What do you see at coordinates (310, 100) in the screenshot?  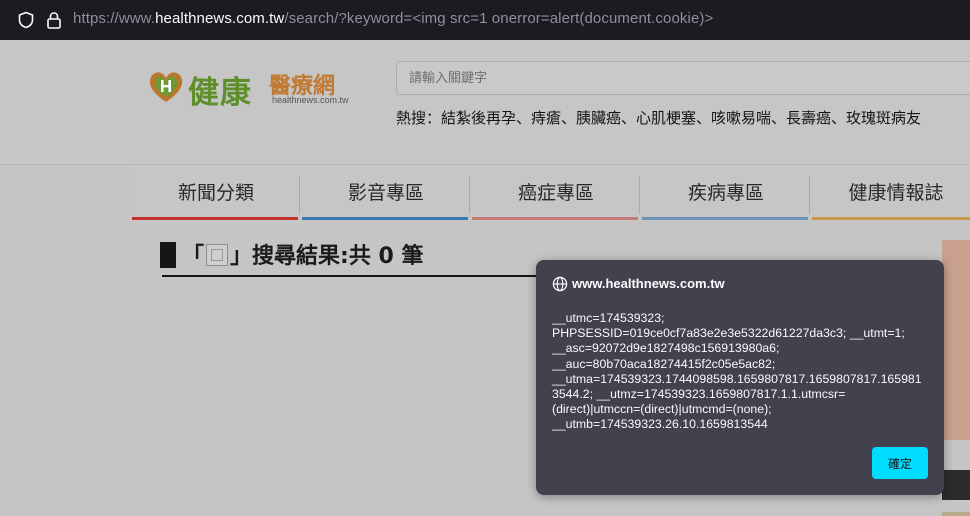 I see `logo-url-text: healthnews.com.tw` at bounding box center [310, 100].